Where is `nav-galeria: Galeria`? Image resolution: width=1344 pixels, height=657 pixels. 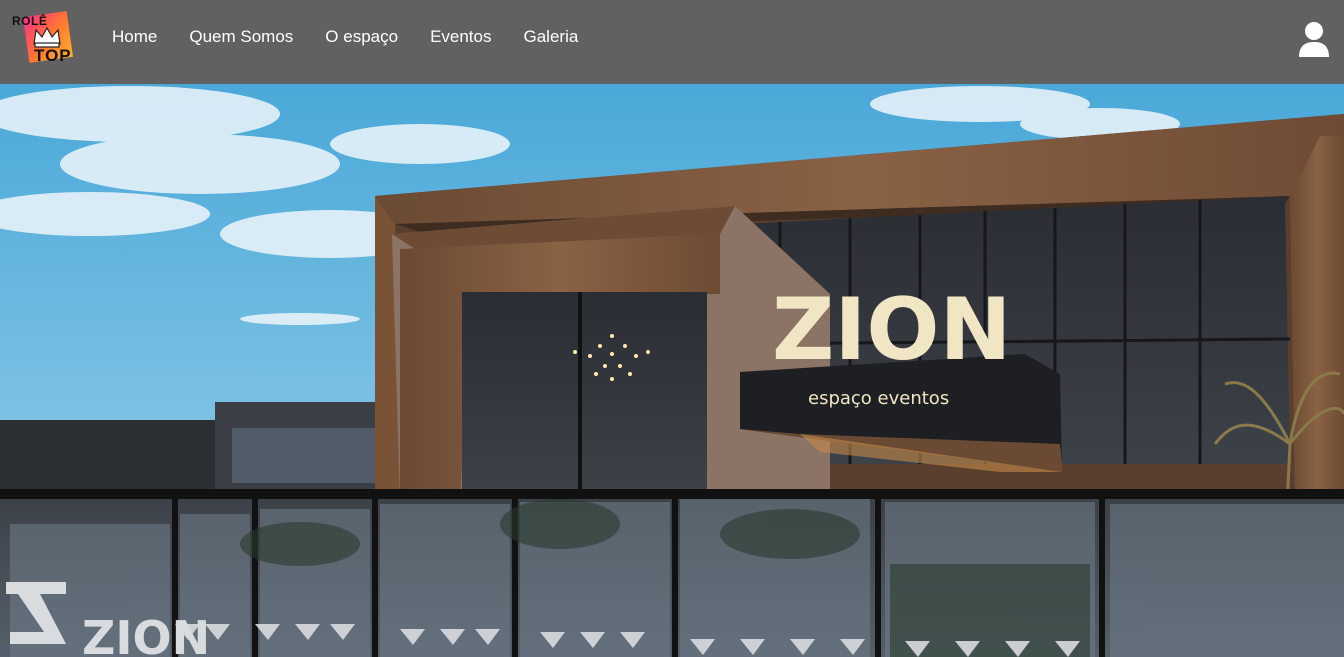
nav-galeria: Galeria is located at coordinates (551, 37).